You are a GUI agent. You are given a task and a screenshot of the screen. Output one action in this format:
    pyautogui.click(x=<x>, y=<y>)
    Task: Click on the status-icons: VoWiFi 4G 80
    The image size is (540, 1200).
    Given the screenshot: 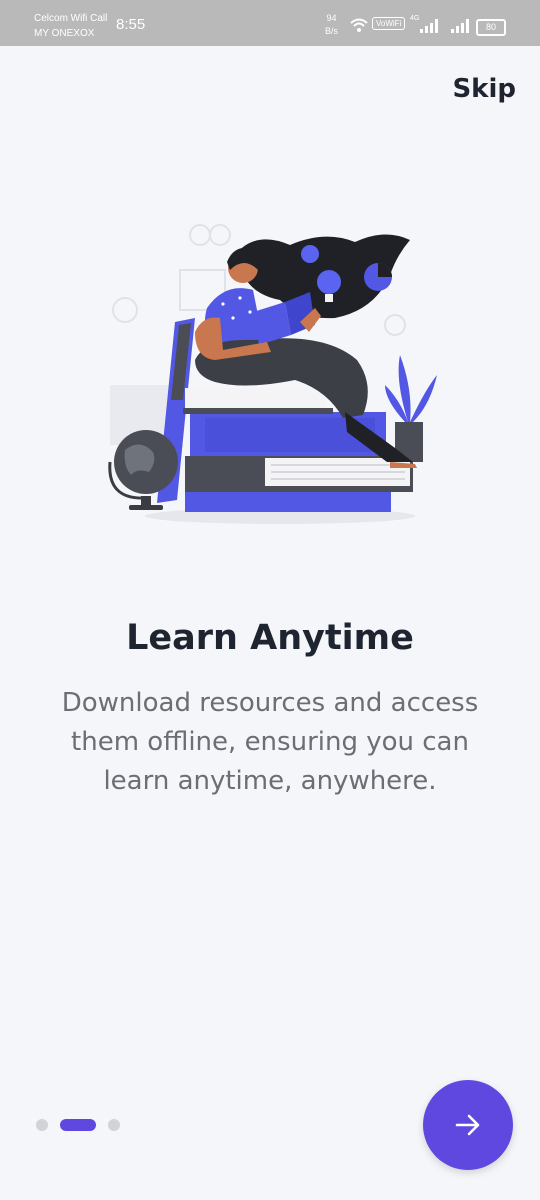 What is the action you would take?
    pyautogui.click(x=435, y=26)
    